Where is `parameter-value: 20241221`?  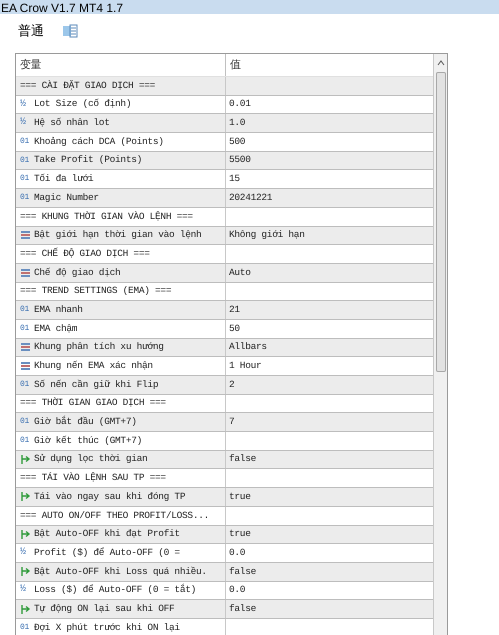 parameter-value: 20241221 is located at coordinates (250, 198).